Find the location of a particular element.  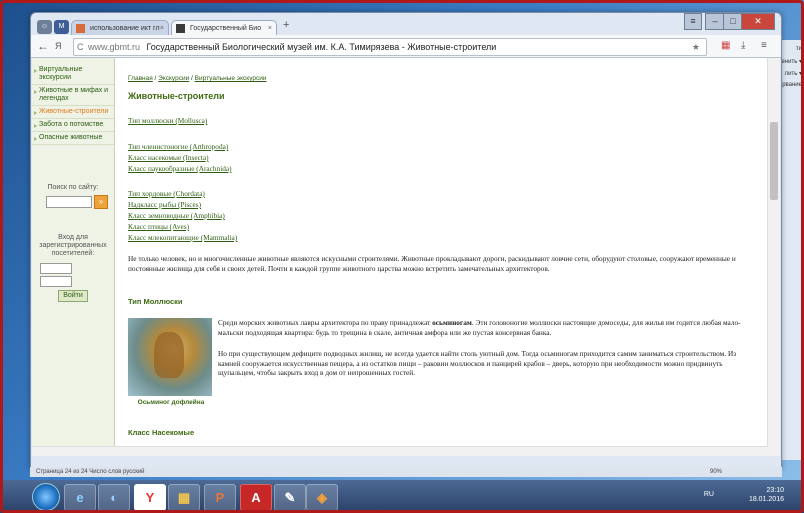

page-title: Животные-строители is located at coordinates (176, 96).